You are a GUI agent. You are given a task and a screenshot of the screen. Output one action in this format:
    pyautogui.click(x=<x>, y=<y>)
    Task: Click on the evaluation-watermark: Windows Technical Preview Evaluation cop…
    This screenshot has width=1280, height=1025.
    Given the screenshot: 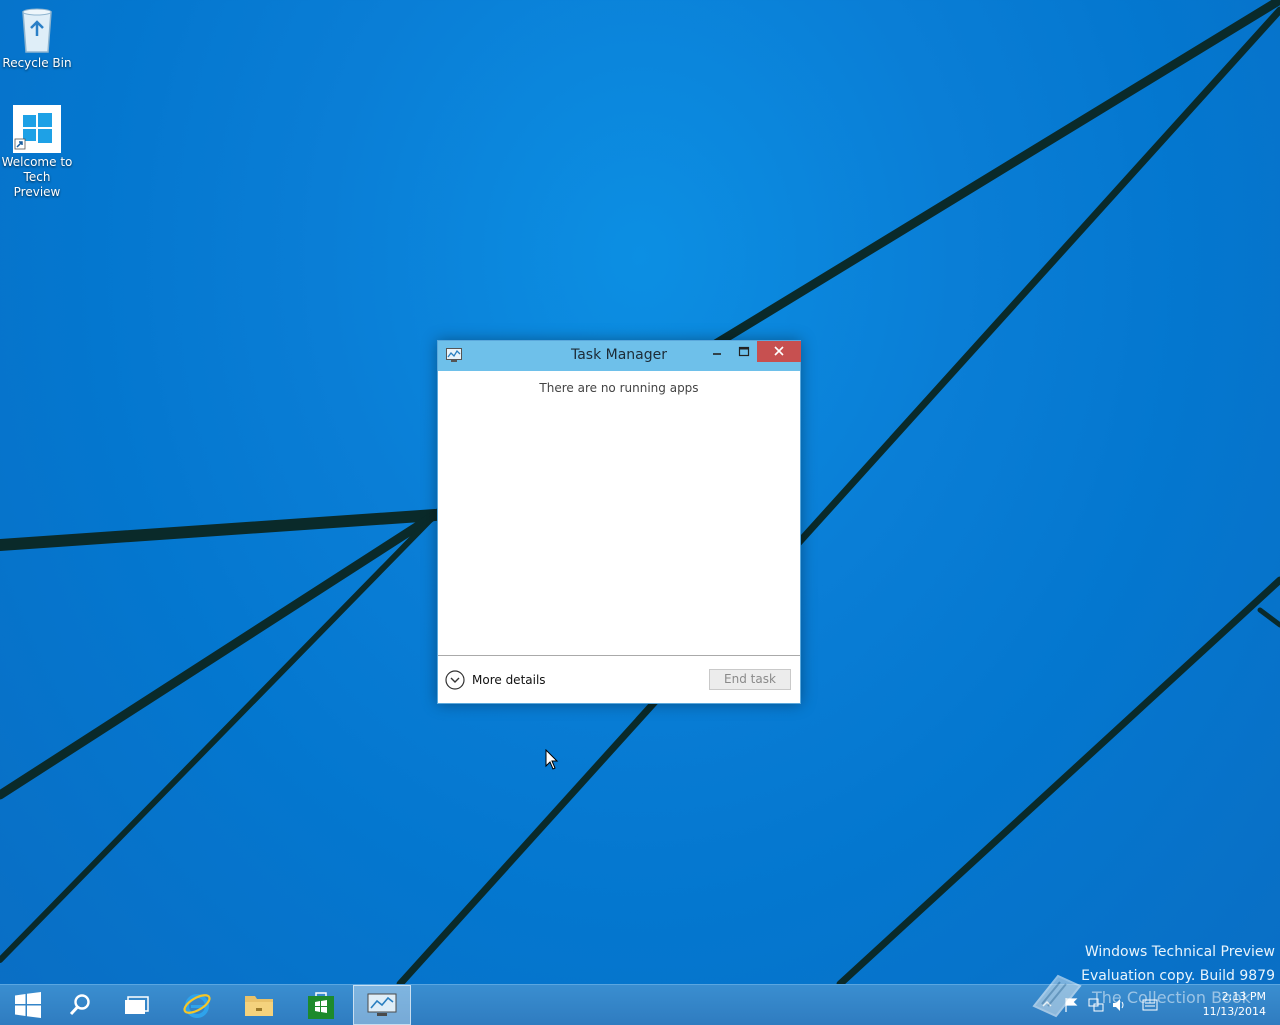 What is the action you would take?
    pyautogui.click(x=1178, y=964)
    